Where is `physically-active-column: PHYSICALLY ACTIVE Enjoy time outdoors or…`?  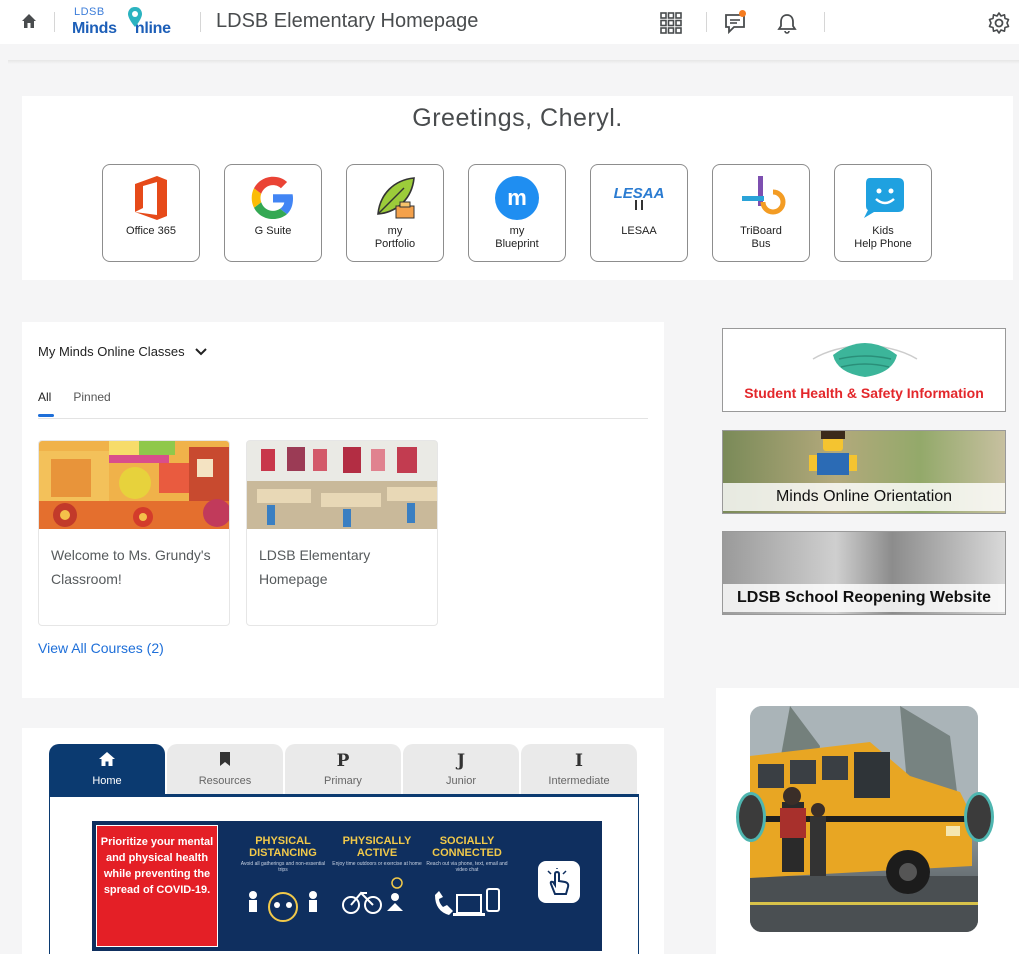 physically-active-column: PHYSICALLY ACTIVE Enjoy time outdoors or… is located at coordinates (377, 878).